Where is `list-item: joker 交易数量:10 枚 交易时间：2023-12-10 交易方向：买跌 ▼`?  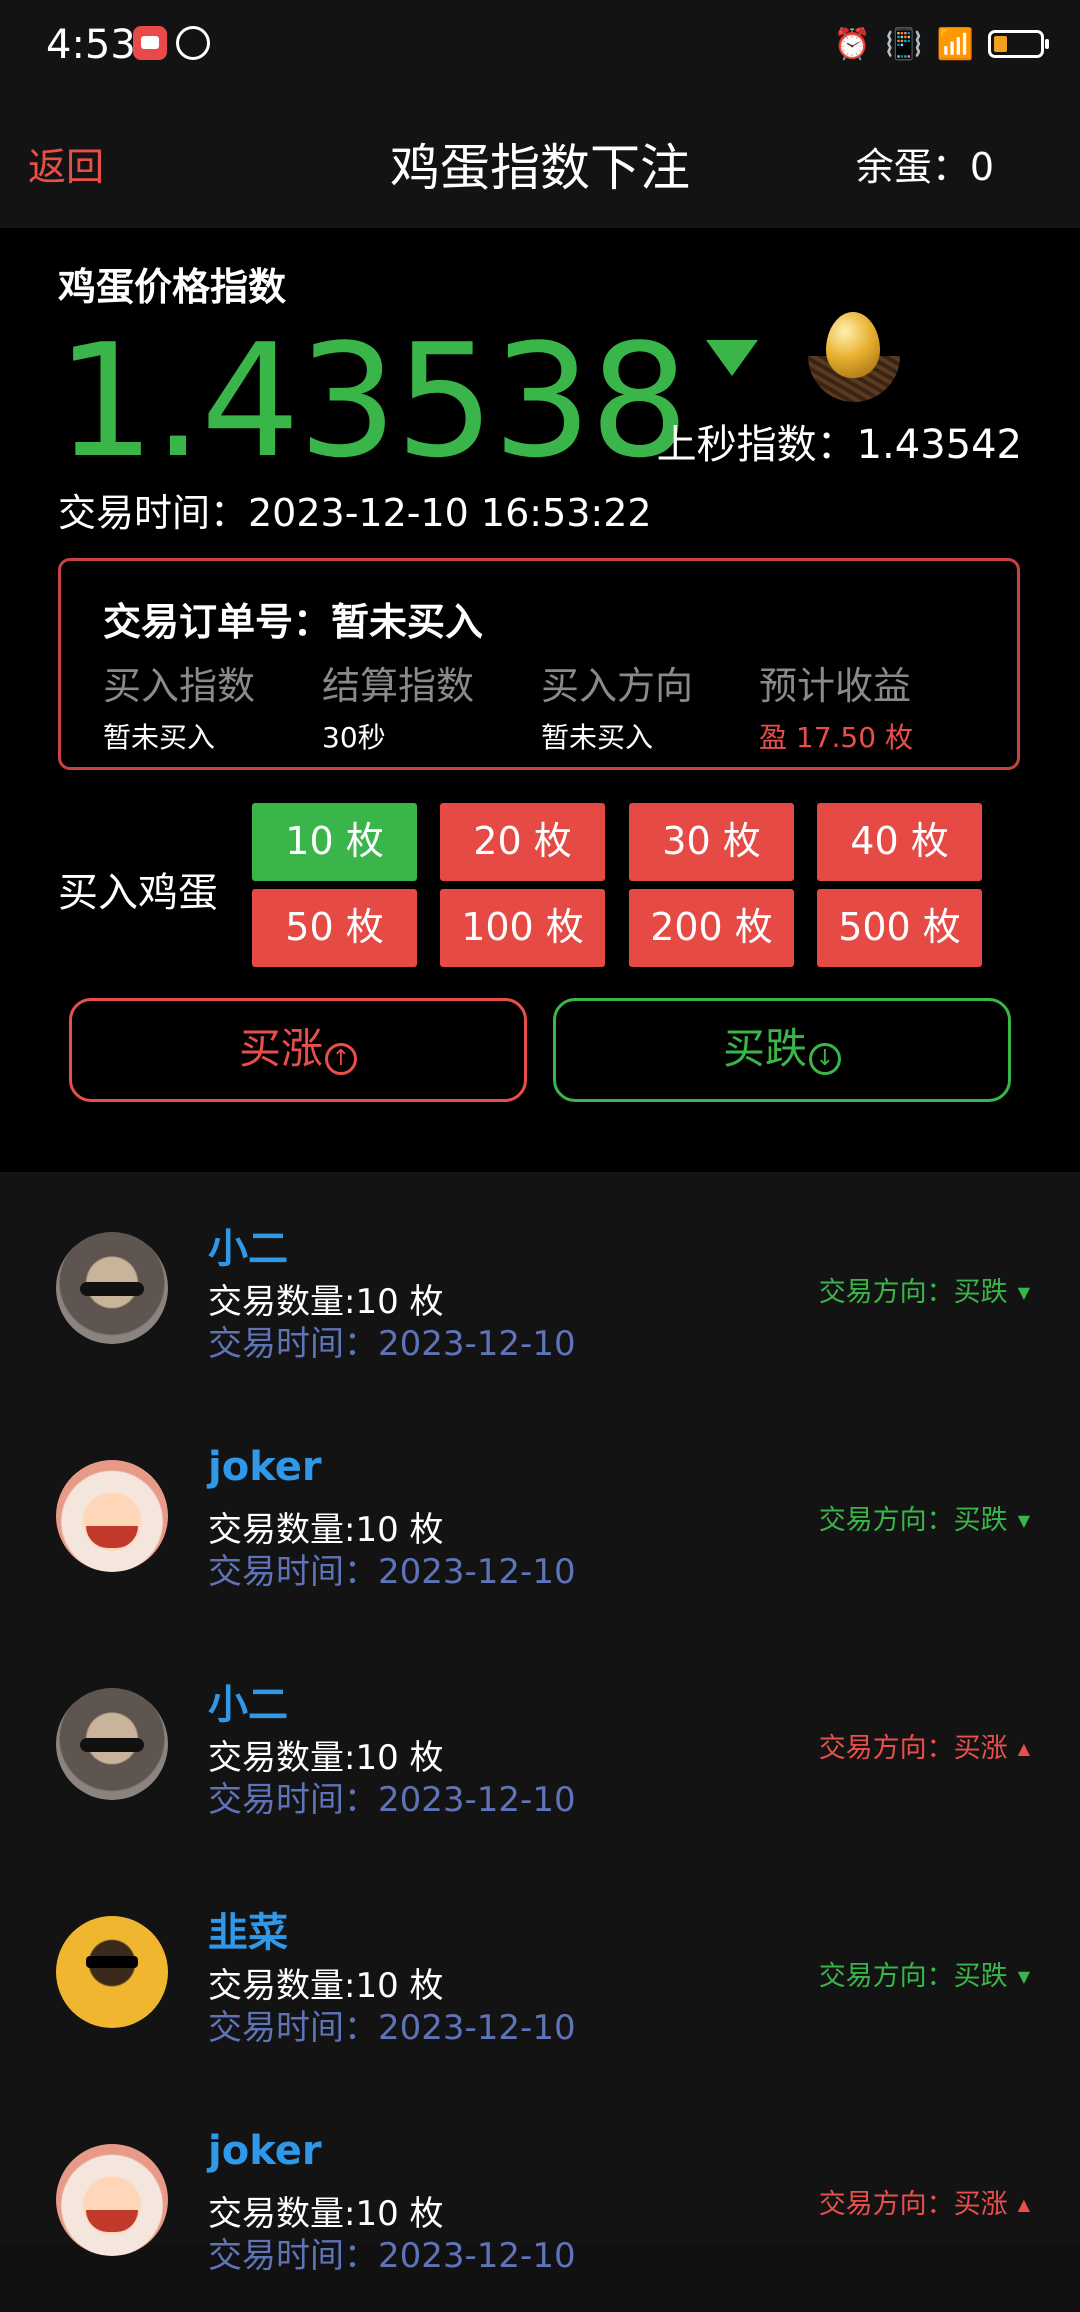 list-item: joker 交易数量:10 枚 交易时间：2023-12-10 交易方向：买跌 ▼ is located at coordinates (540, 1514).